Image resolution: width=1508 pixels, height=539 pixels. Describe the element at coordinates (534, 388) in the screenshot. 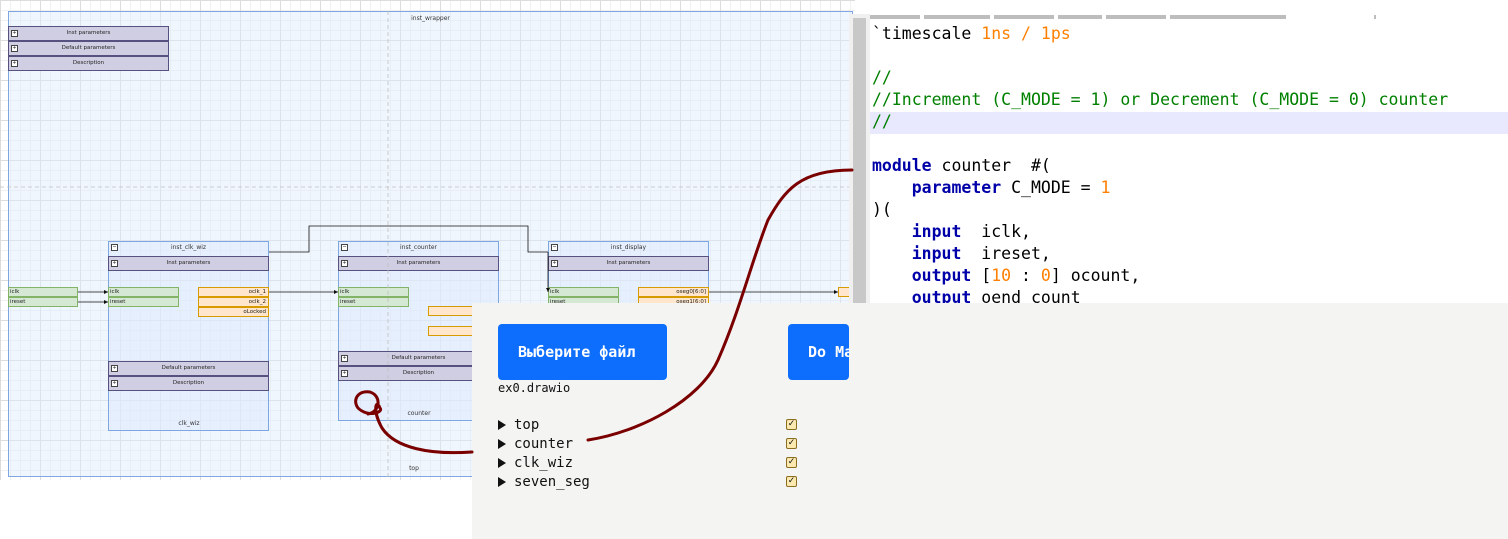

I see `selected-file-name: ex0.drawio` at that location.